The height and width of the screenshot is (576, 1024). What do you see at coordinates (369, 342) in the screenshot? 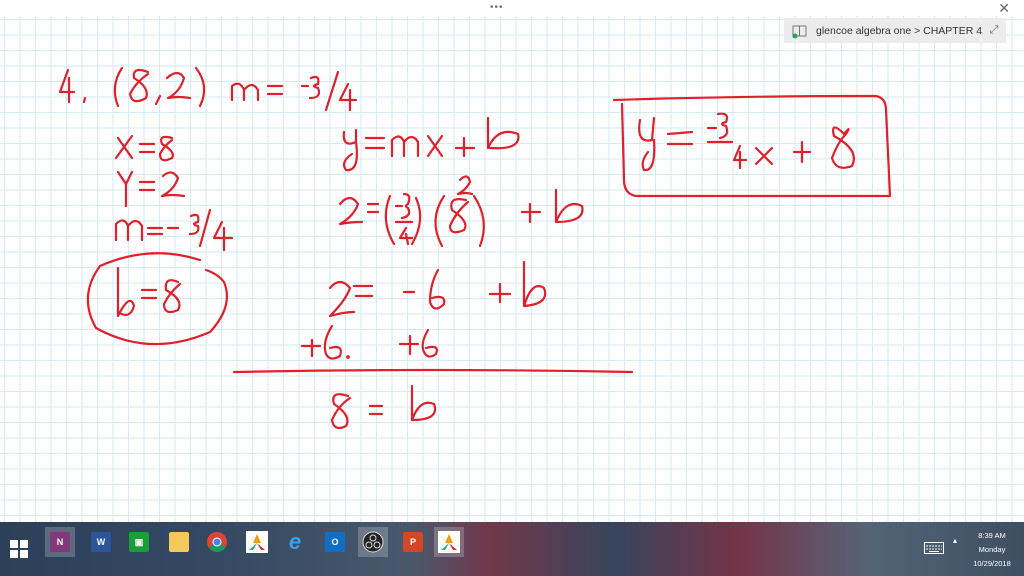
I see `ink-add-both-sides` at bounding box center [369, 342].